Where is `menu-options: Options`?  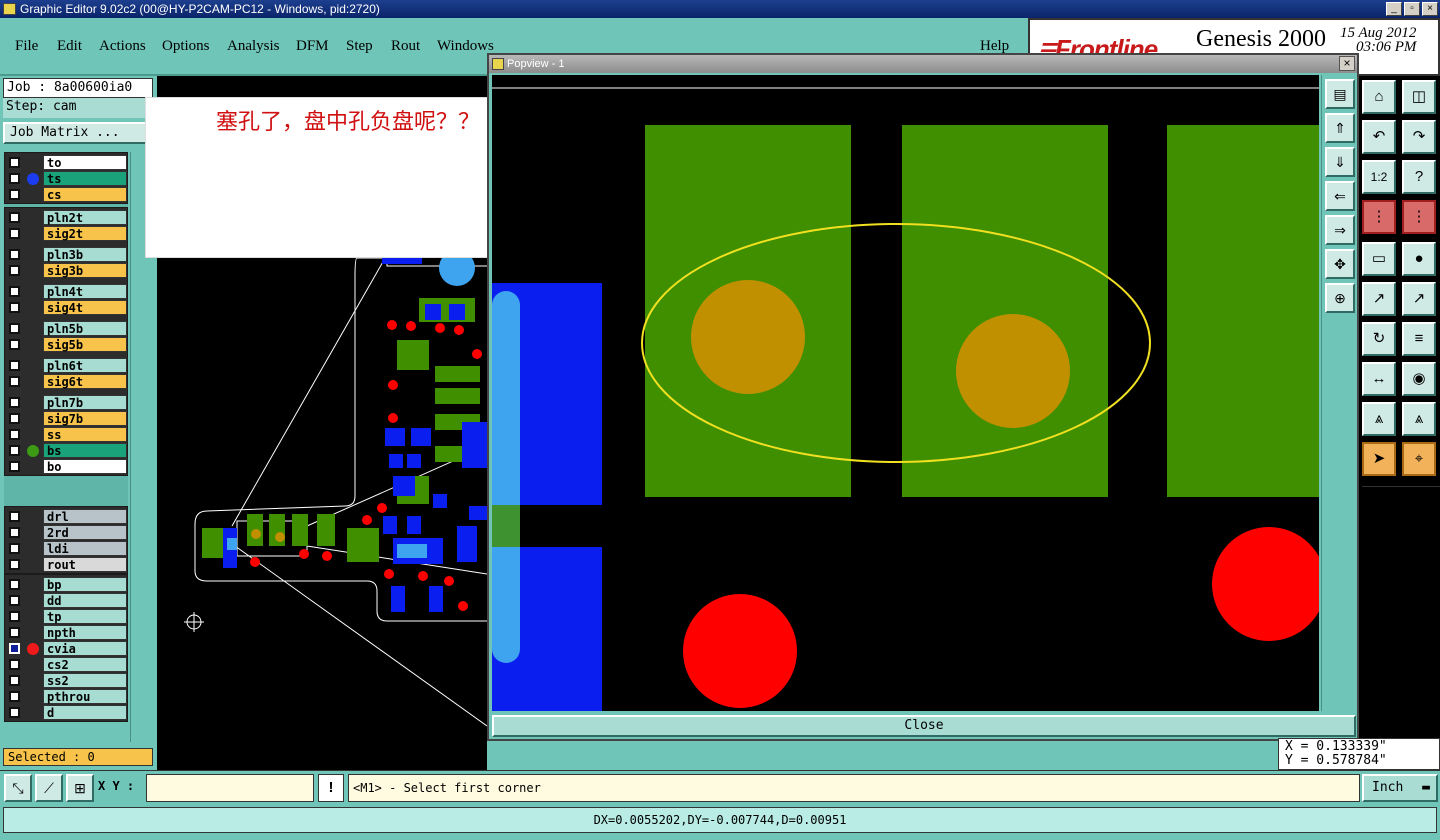 menu-options: Options is located at coordinates (186, 46).